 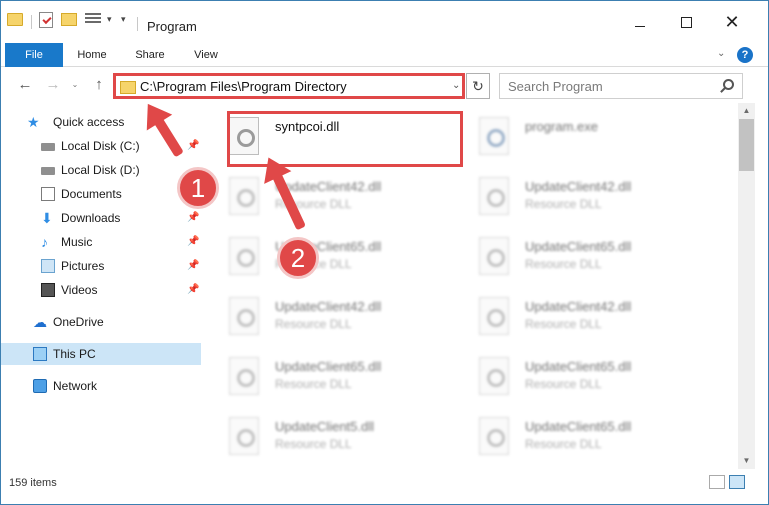 I want to click on maximize-button, so click(x=686, y=22).